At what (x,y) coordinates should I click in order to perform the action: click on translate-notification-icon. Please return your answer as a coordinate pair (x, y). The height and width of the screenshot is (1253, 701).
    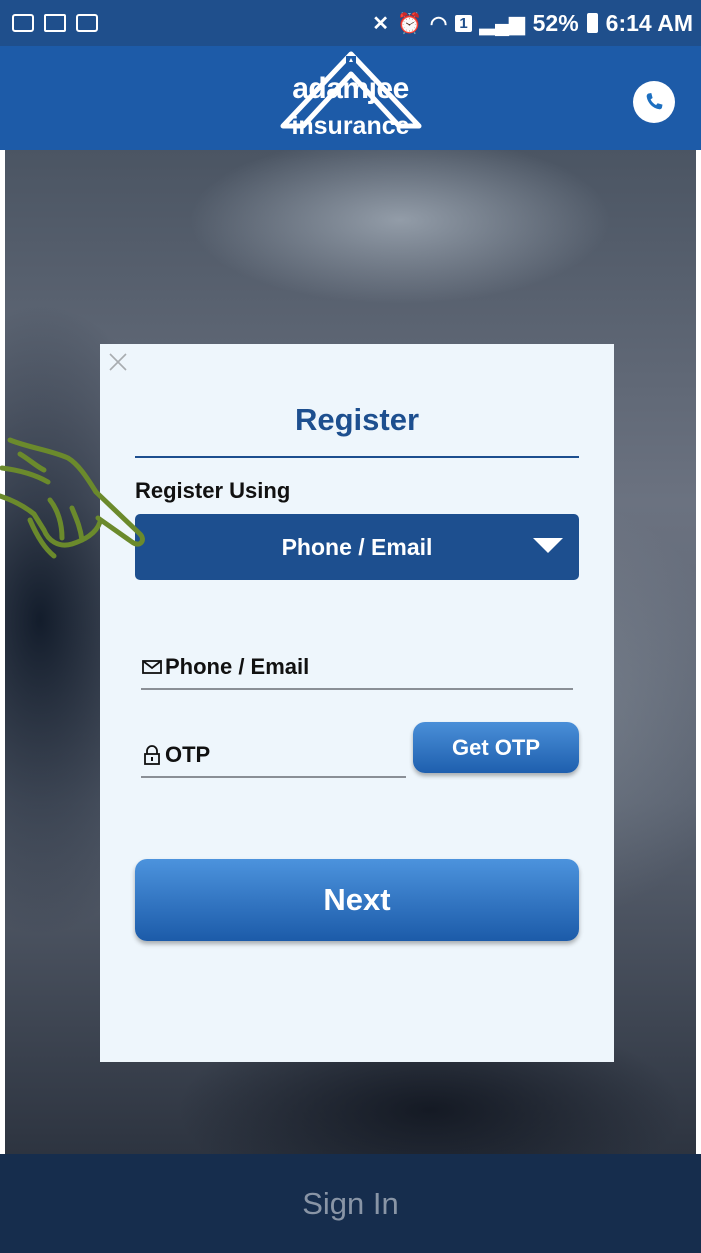
    Looking at the image, I should click on (87, 23).